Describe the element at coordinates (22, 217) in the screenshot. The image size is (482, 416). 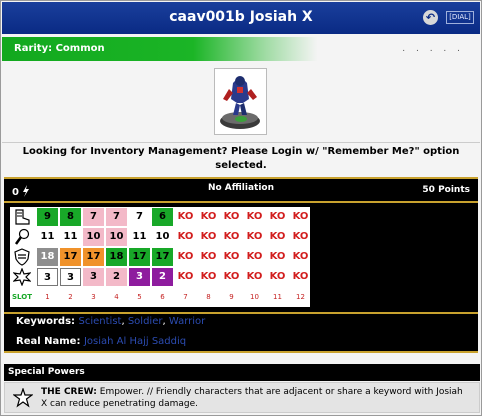
I see `speed-boot-icon` at that location.